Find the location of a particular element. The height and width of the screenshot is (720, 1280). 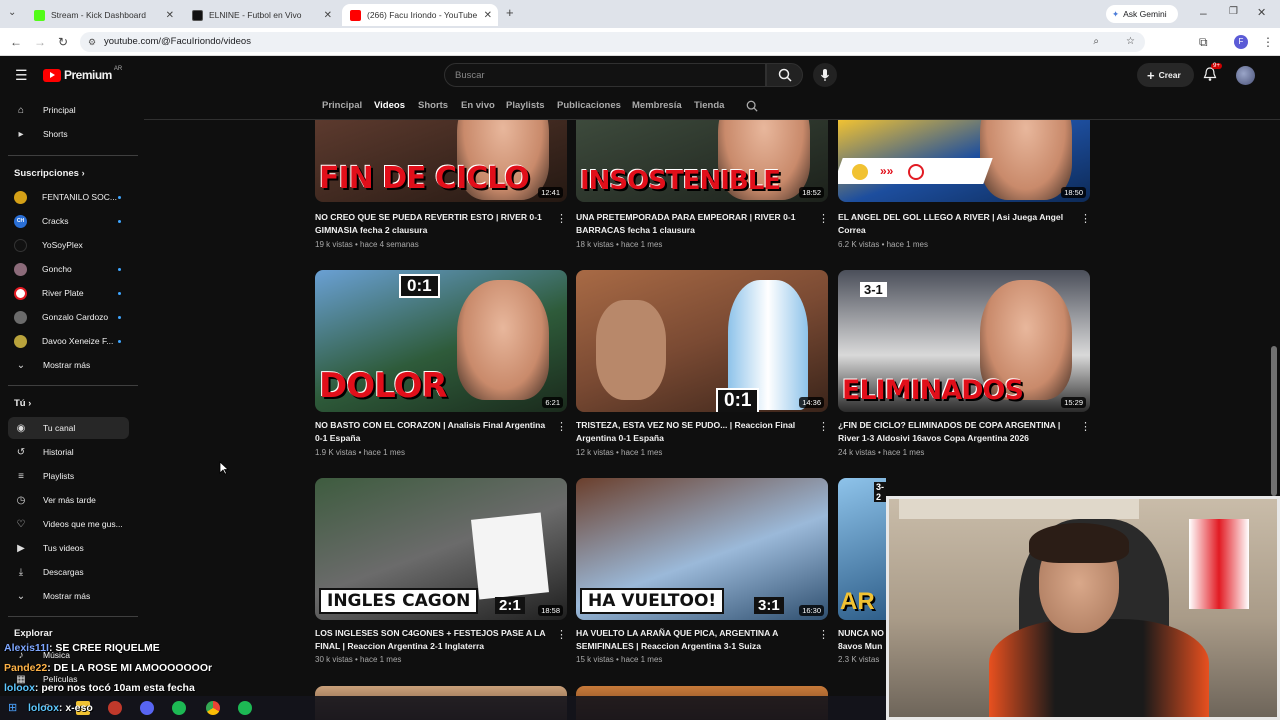

sidebar-item-watch-later: ◷ Ver más tarde is located at coordinates (68, 500).